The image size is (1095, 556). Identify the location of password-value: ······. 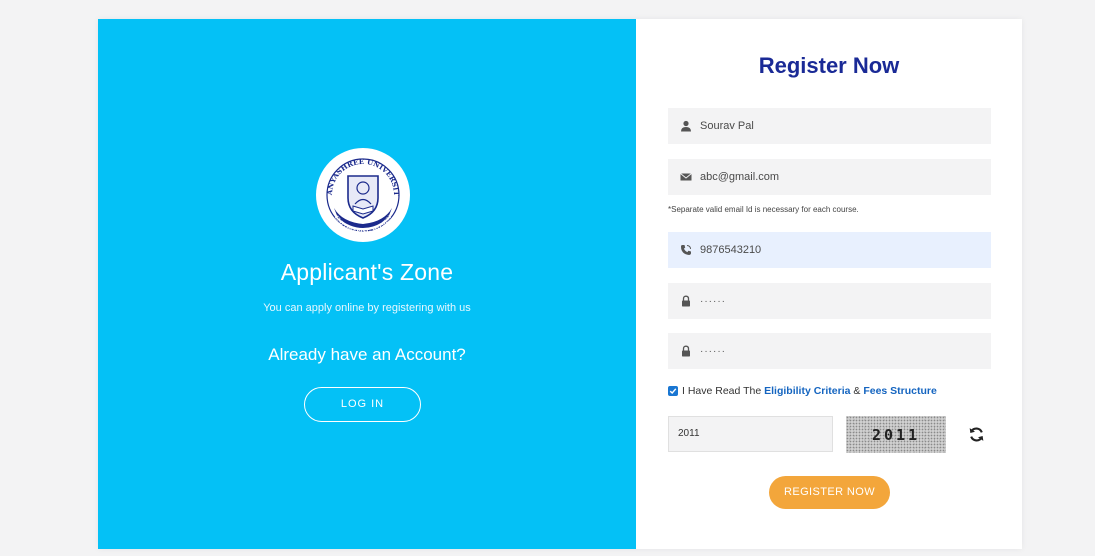
(713, 301).